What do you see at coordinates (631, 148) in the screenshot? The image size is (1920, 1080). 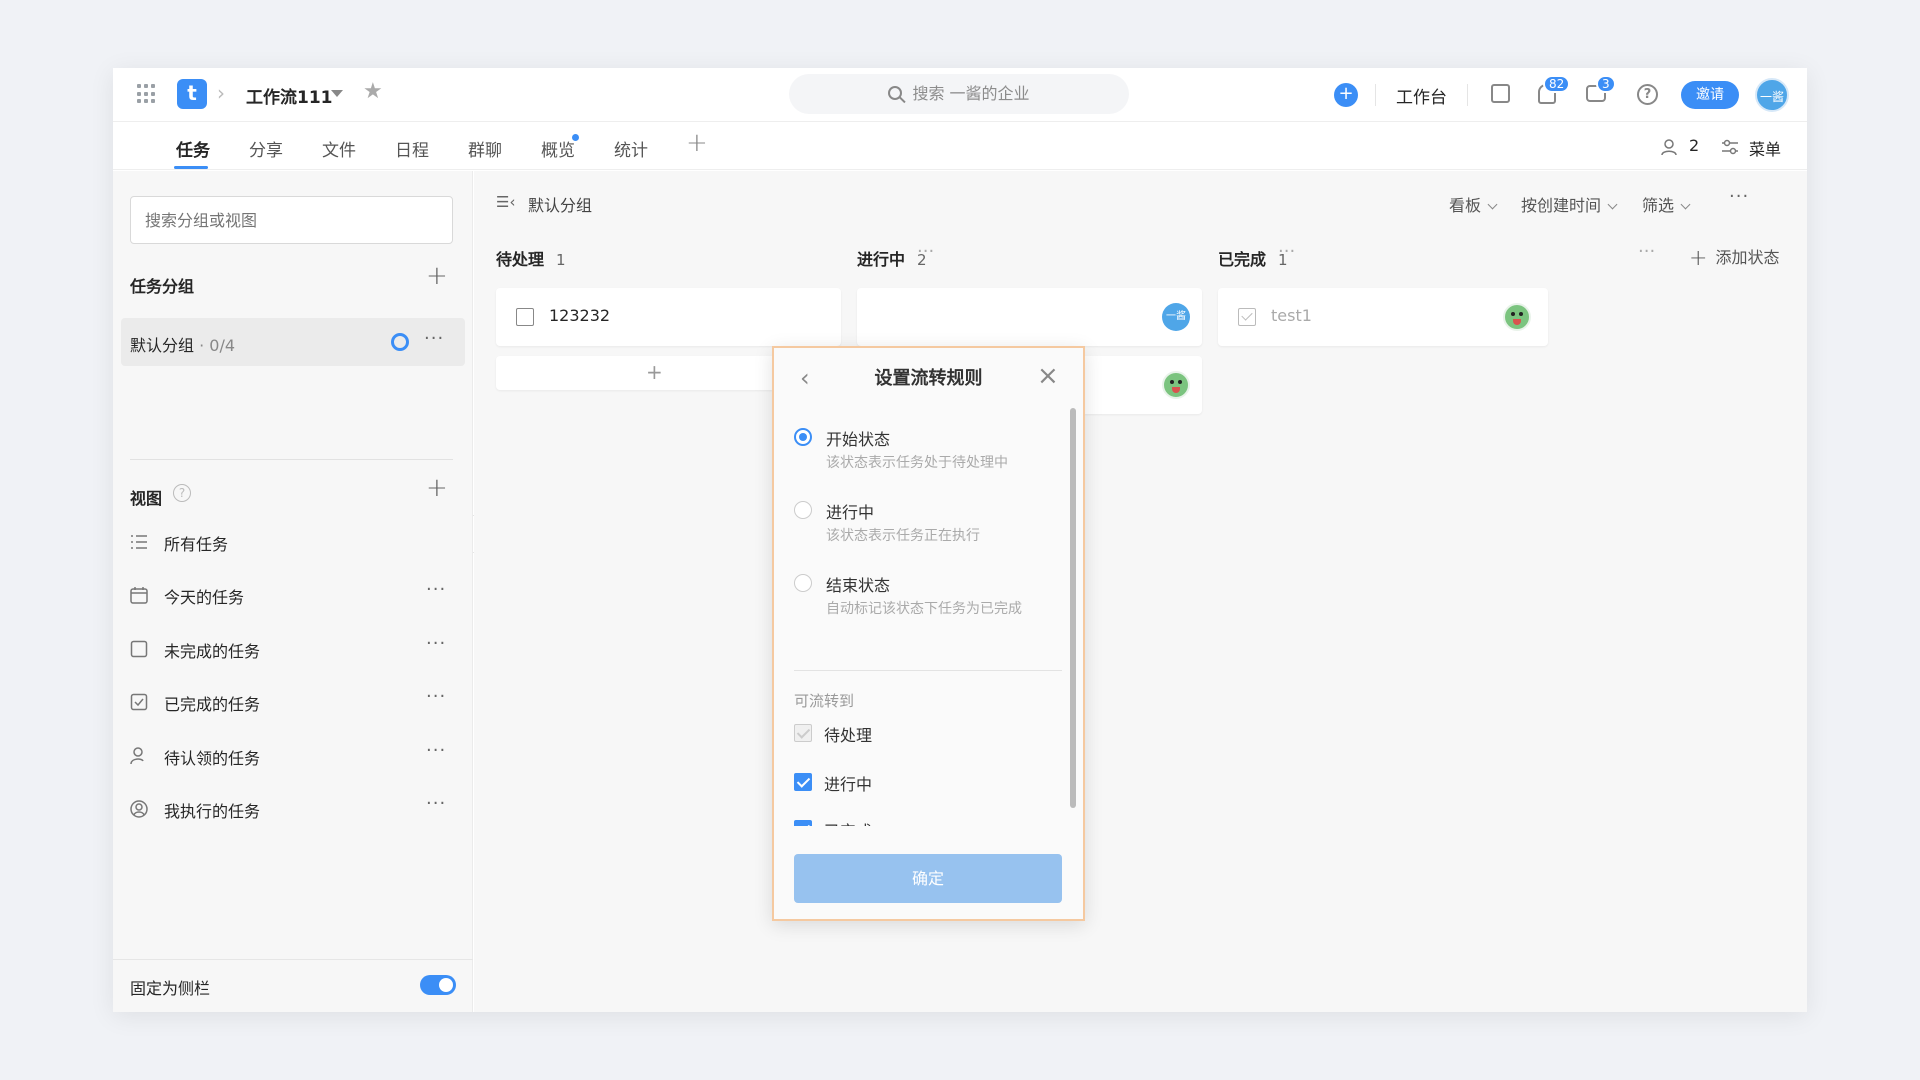 I see `tab-statistics: 统计` at bounding box center [631, 148].